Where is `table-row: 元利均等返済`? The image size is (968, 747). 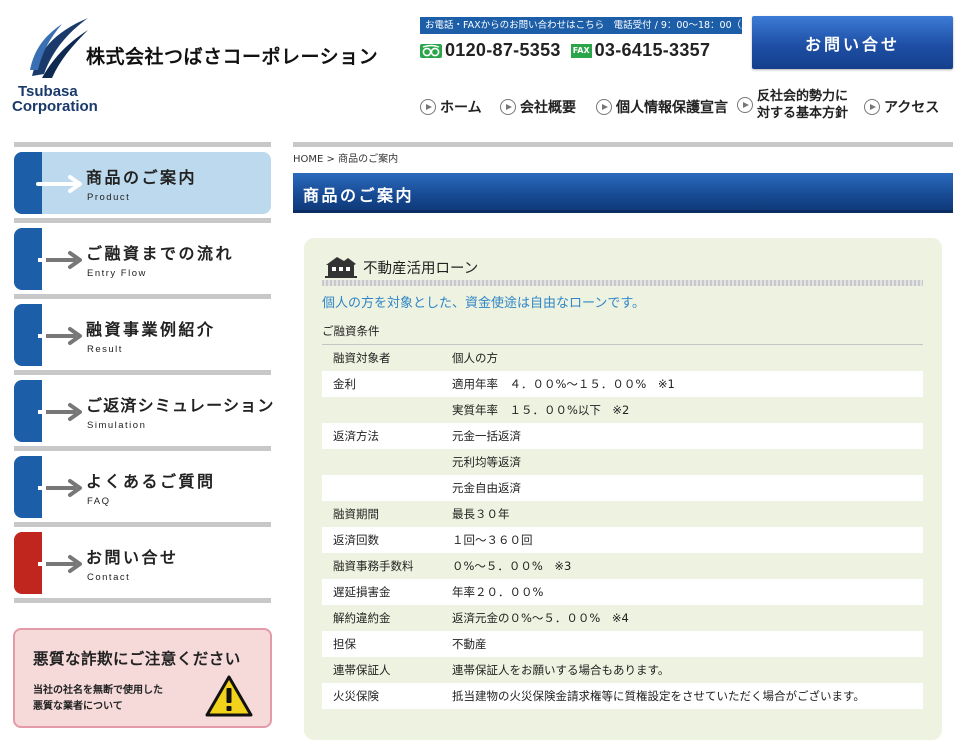
table-row: 元利均等返済 is located at coordinates (622, 462).